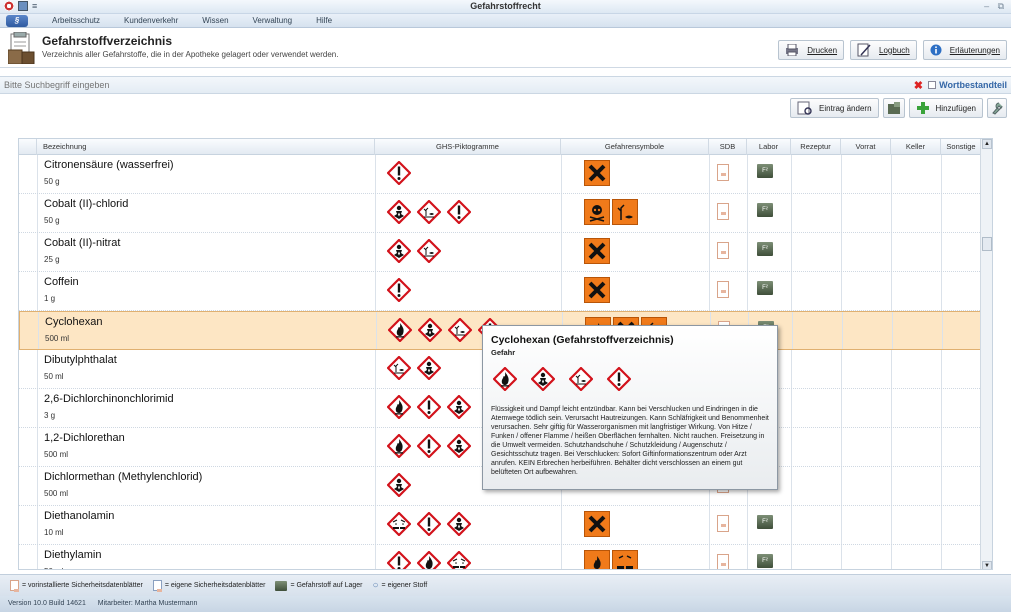  What do you see at coordinates (52, 181) in the screenshot?
I see `substance-amount: 50 g` at bounding box center [52, 181].